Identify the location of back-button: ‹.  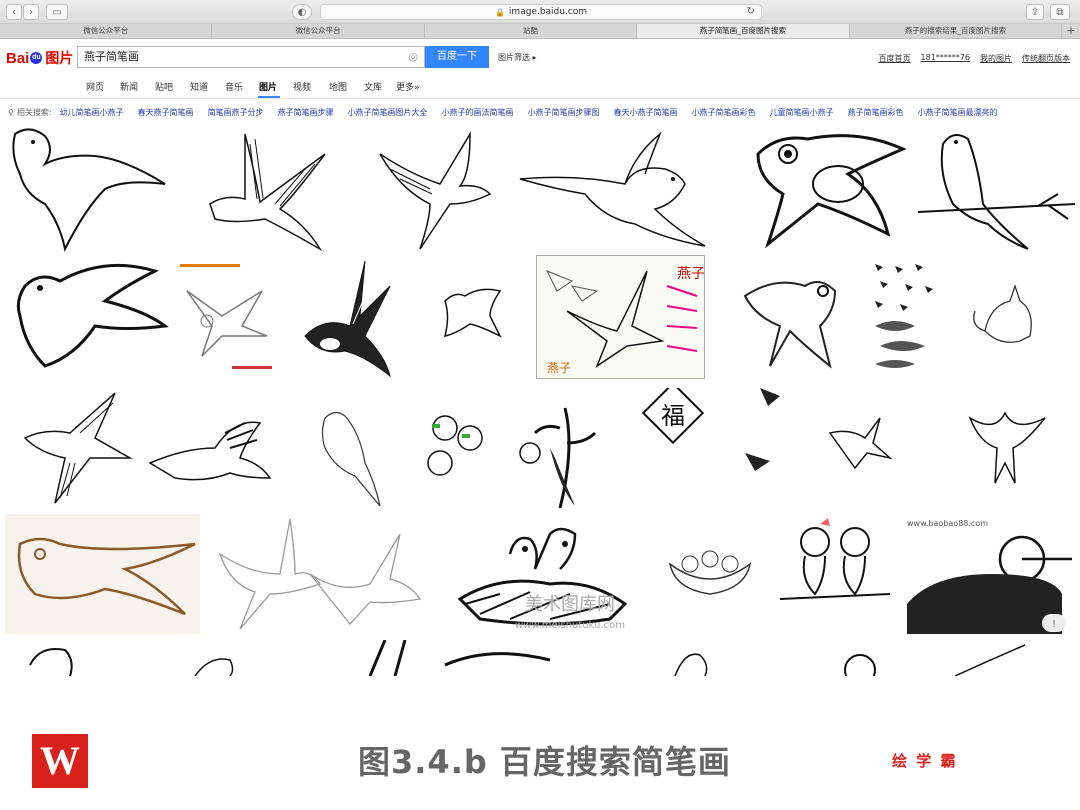
(14, 12).